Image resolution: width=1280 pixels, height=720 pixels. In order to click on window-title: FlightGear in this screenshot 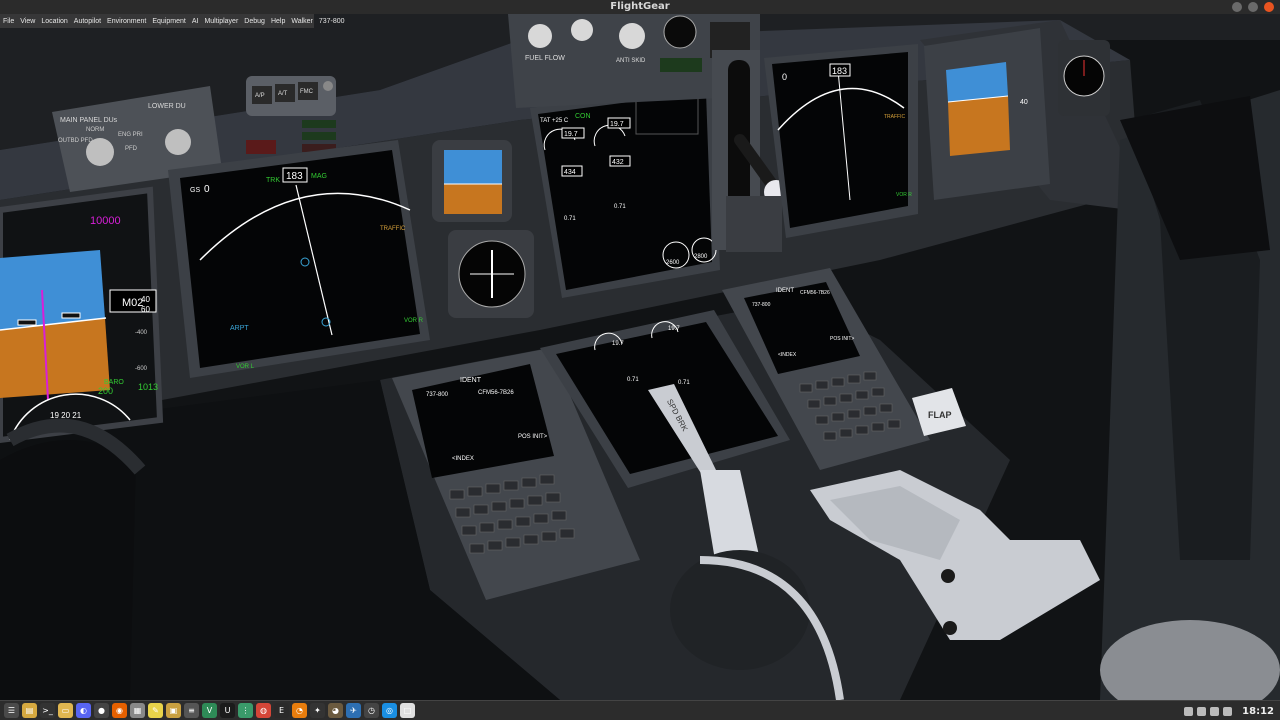, I will do `click(640, 6)`.